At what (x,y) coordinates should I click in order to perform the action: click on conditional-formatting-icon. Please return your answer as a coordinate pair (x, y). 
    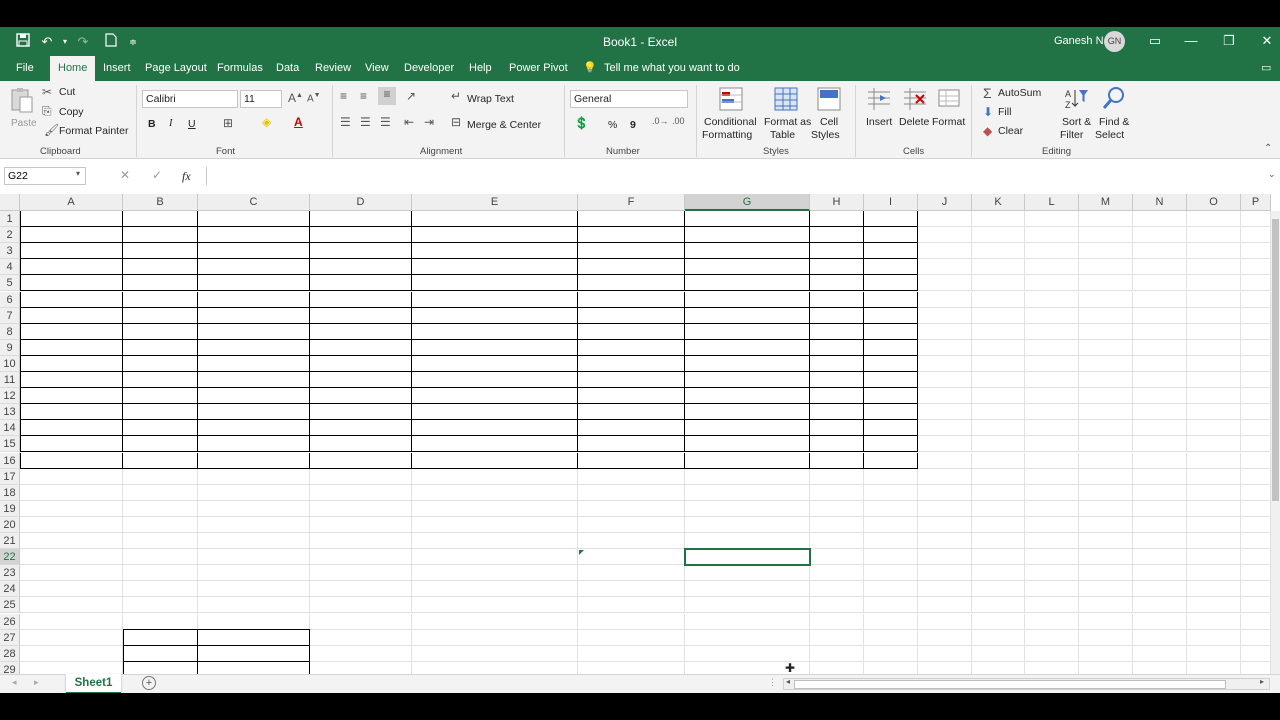
    Looking at the image, I should click on (732, 99).